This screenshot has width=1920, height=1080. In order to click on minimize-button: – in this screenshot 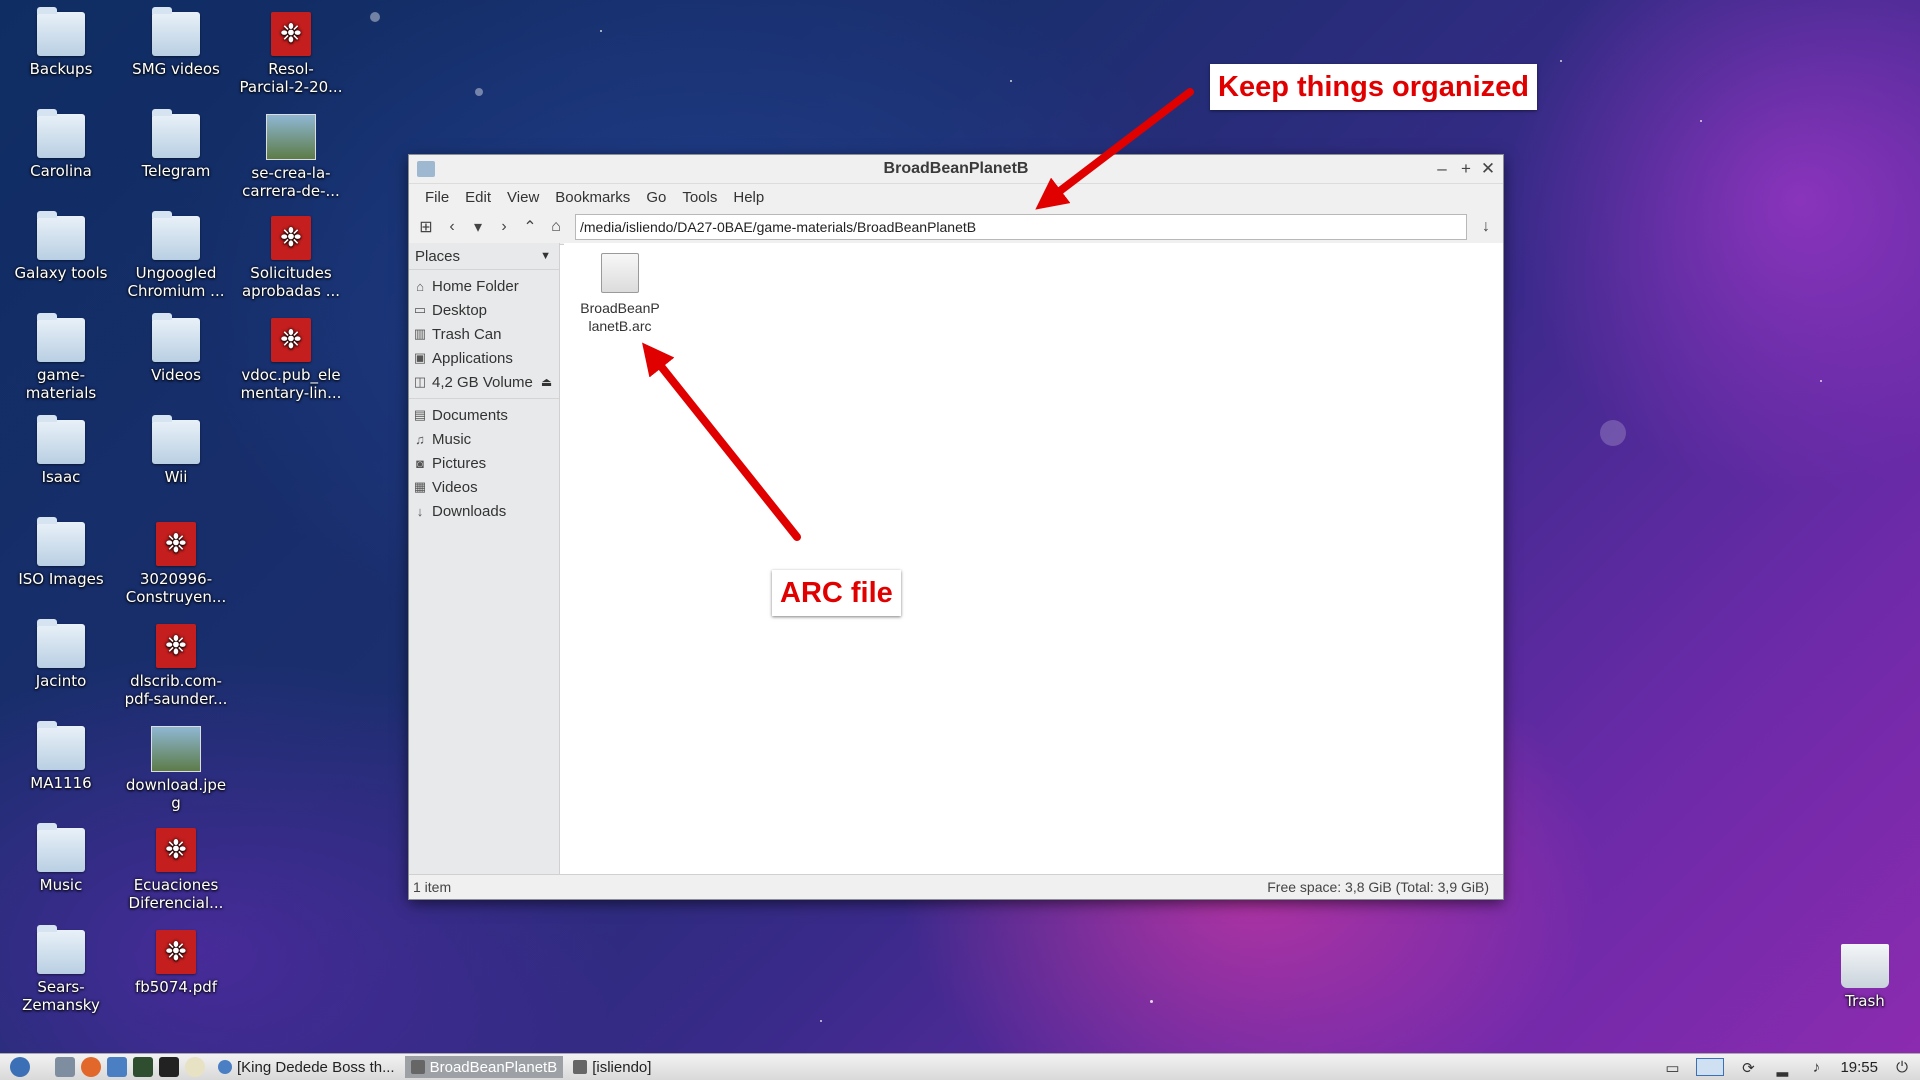, I will do `click(1442, 169)`.